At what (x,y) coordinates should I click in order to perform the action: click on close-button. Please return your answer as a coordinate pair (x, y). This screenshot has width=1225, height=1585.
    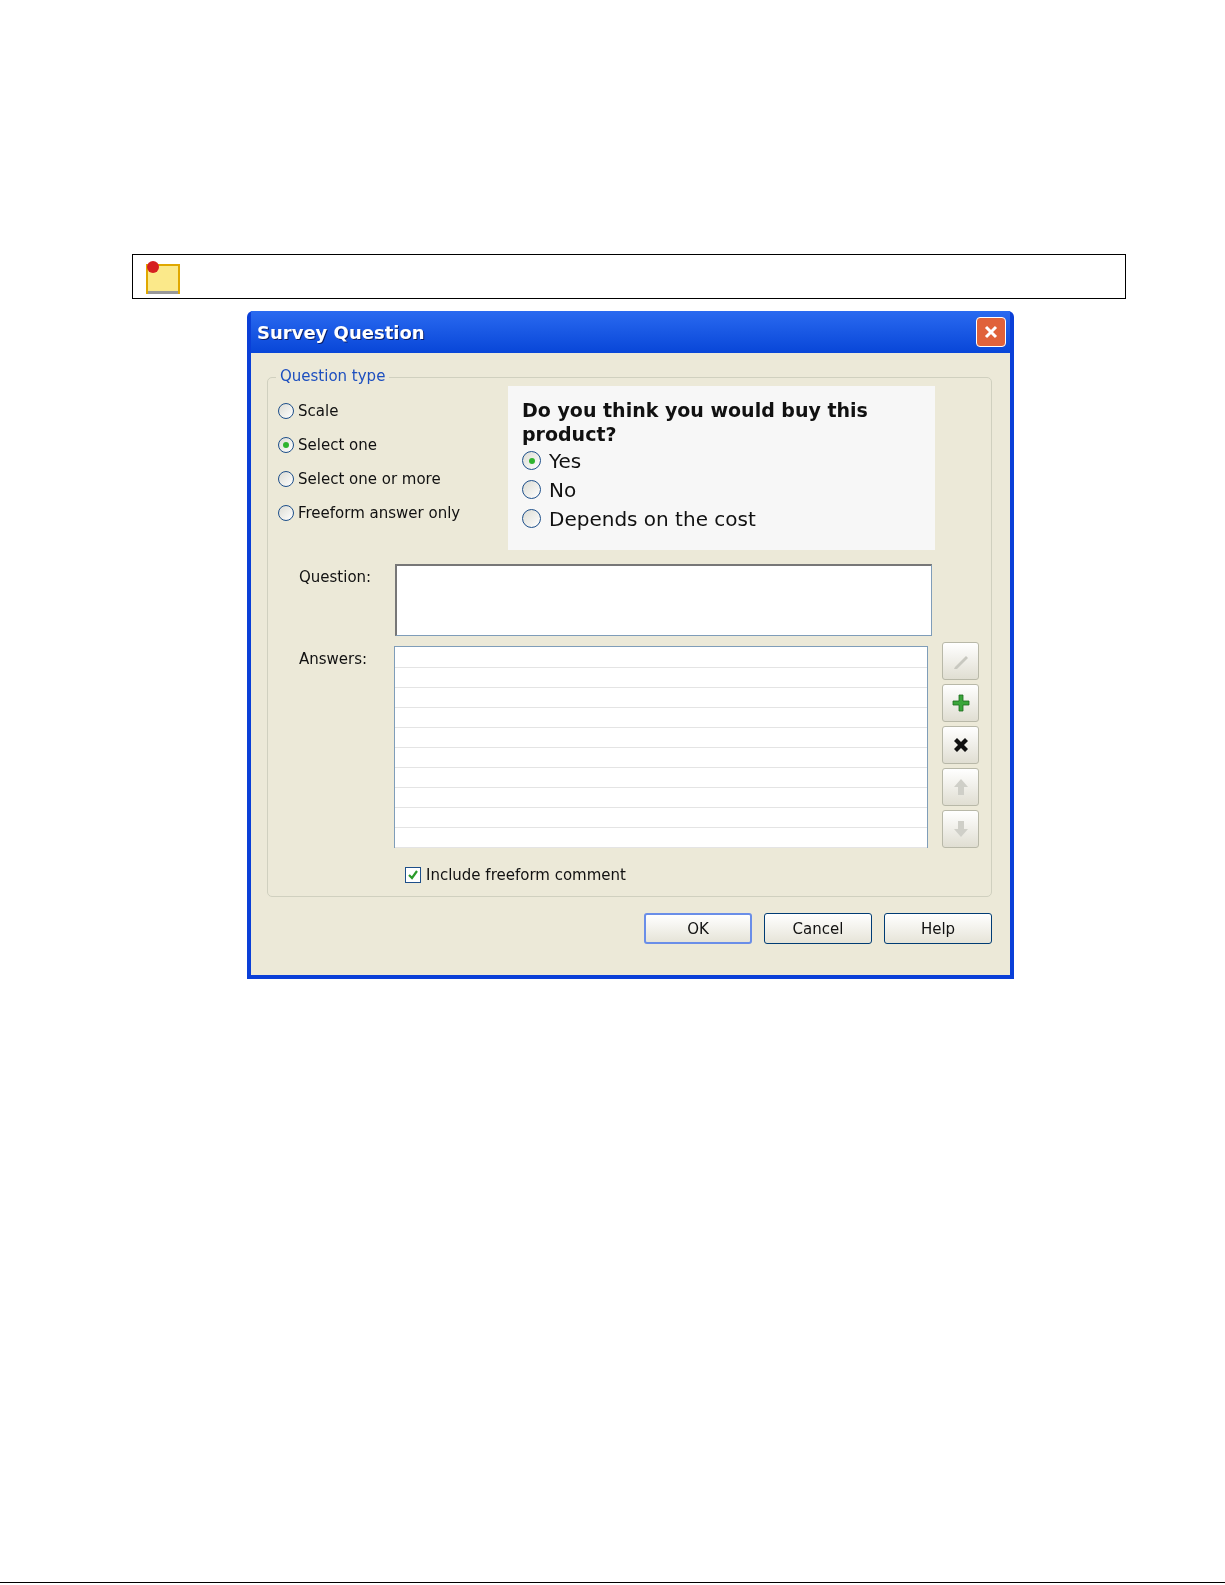
    Looking at the image, I should click on (991, 332).